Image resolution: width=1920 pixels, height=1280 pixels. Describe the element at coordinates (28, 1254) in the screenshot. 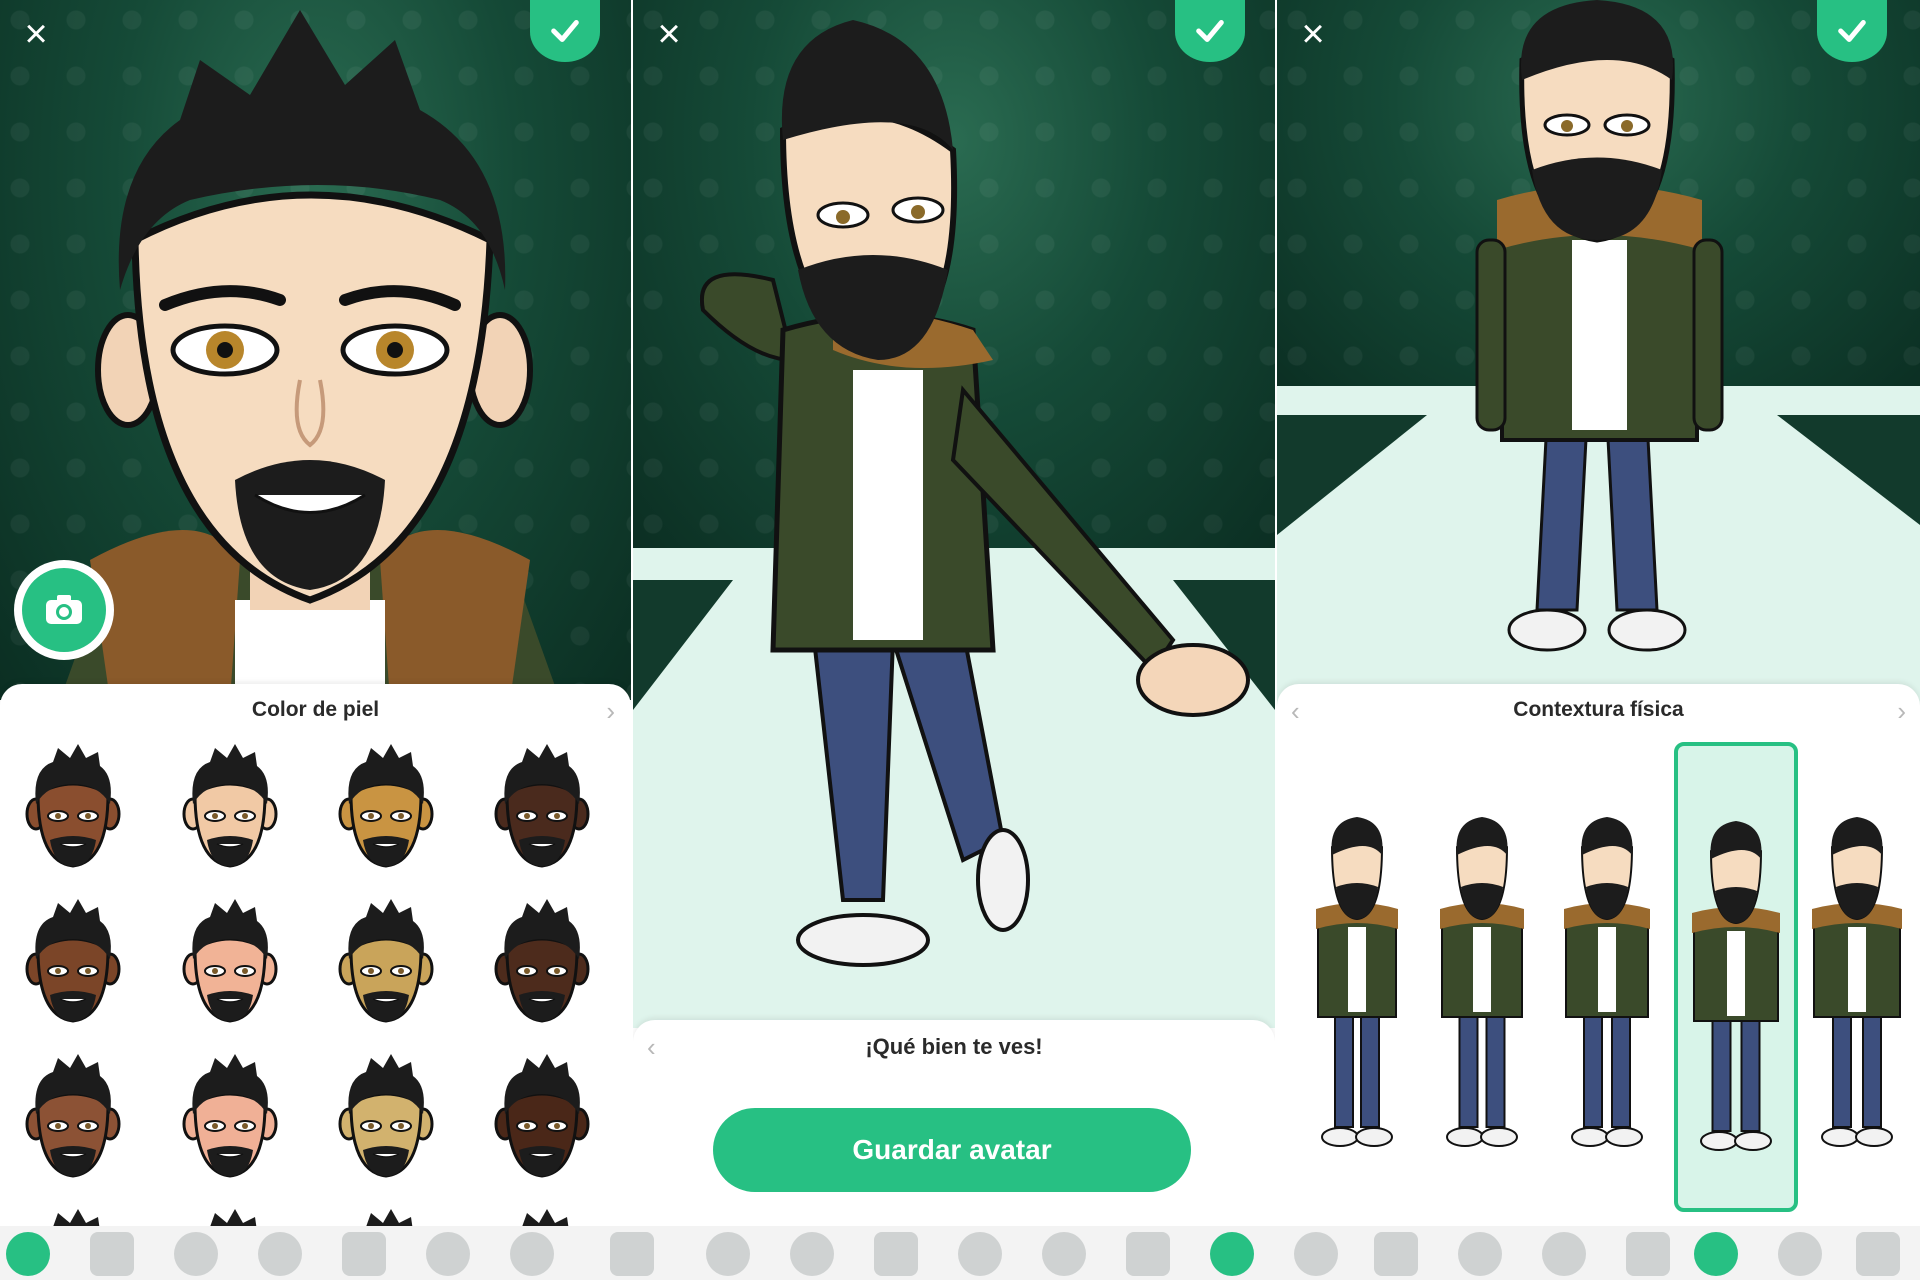

I see `skin-icon` at that location.